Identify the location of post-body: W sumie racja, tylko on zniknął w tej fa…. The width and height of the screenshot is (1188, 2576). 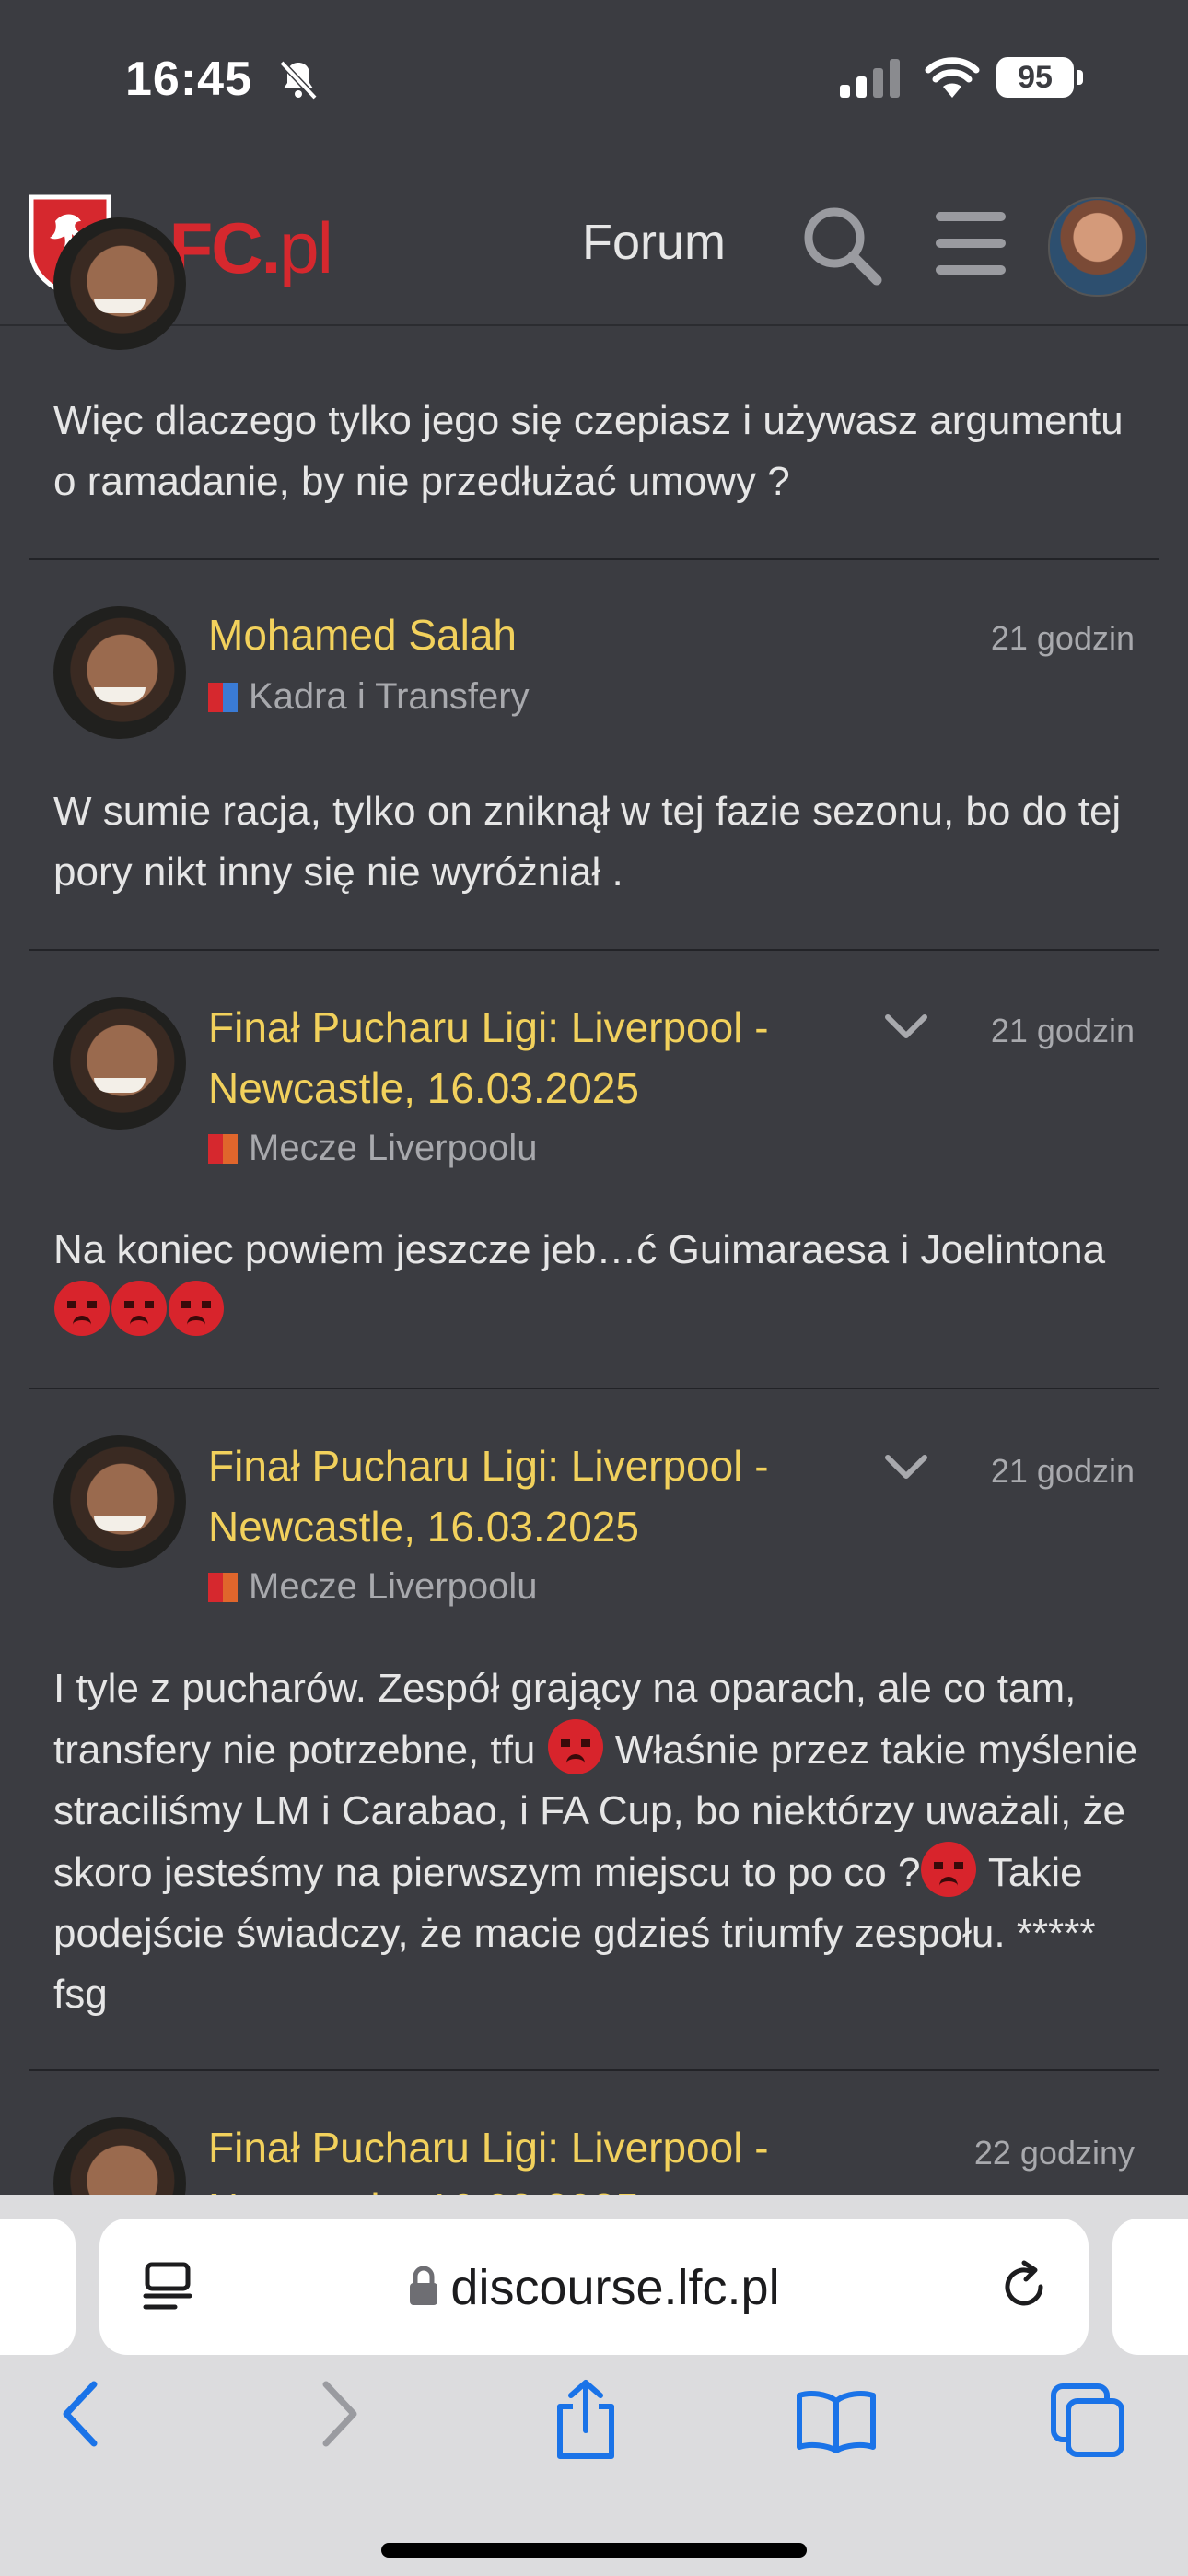
(587, 842).